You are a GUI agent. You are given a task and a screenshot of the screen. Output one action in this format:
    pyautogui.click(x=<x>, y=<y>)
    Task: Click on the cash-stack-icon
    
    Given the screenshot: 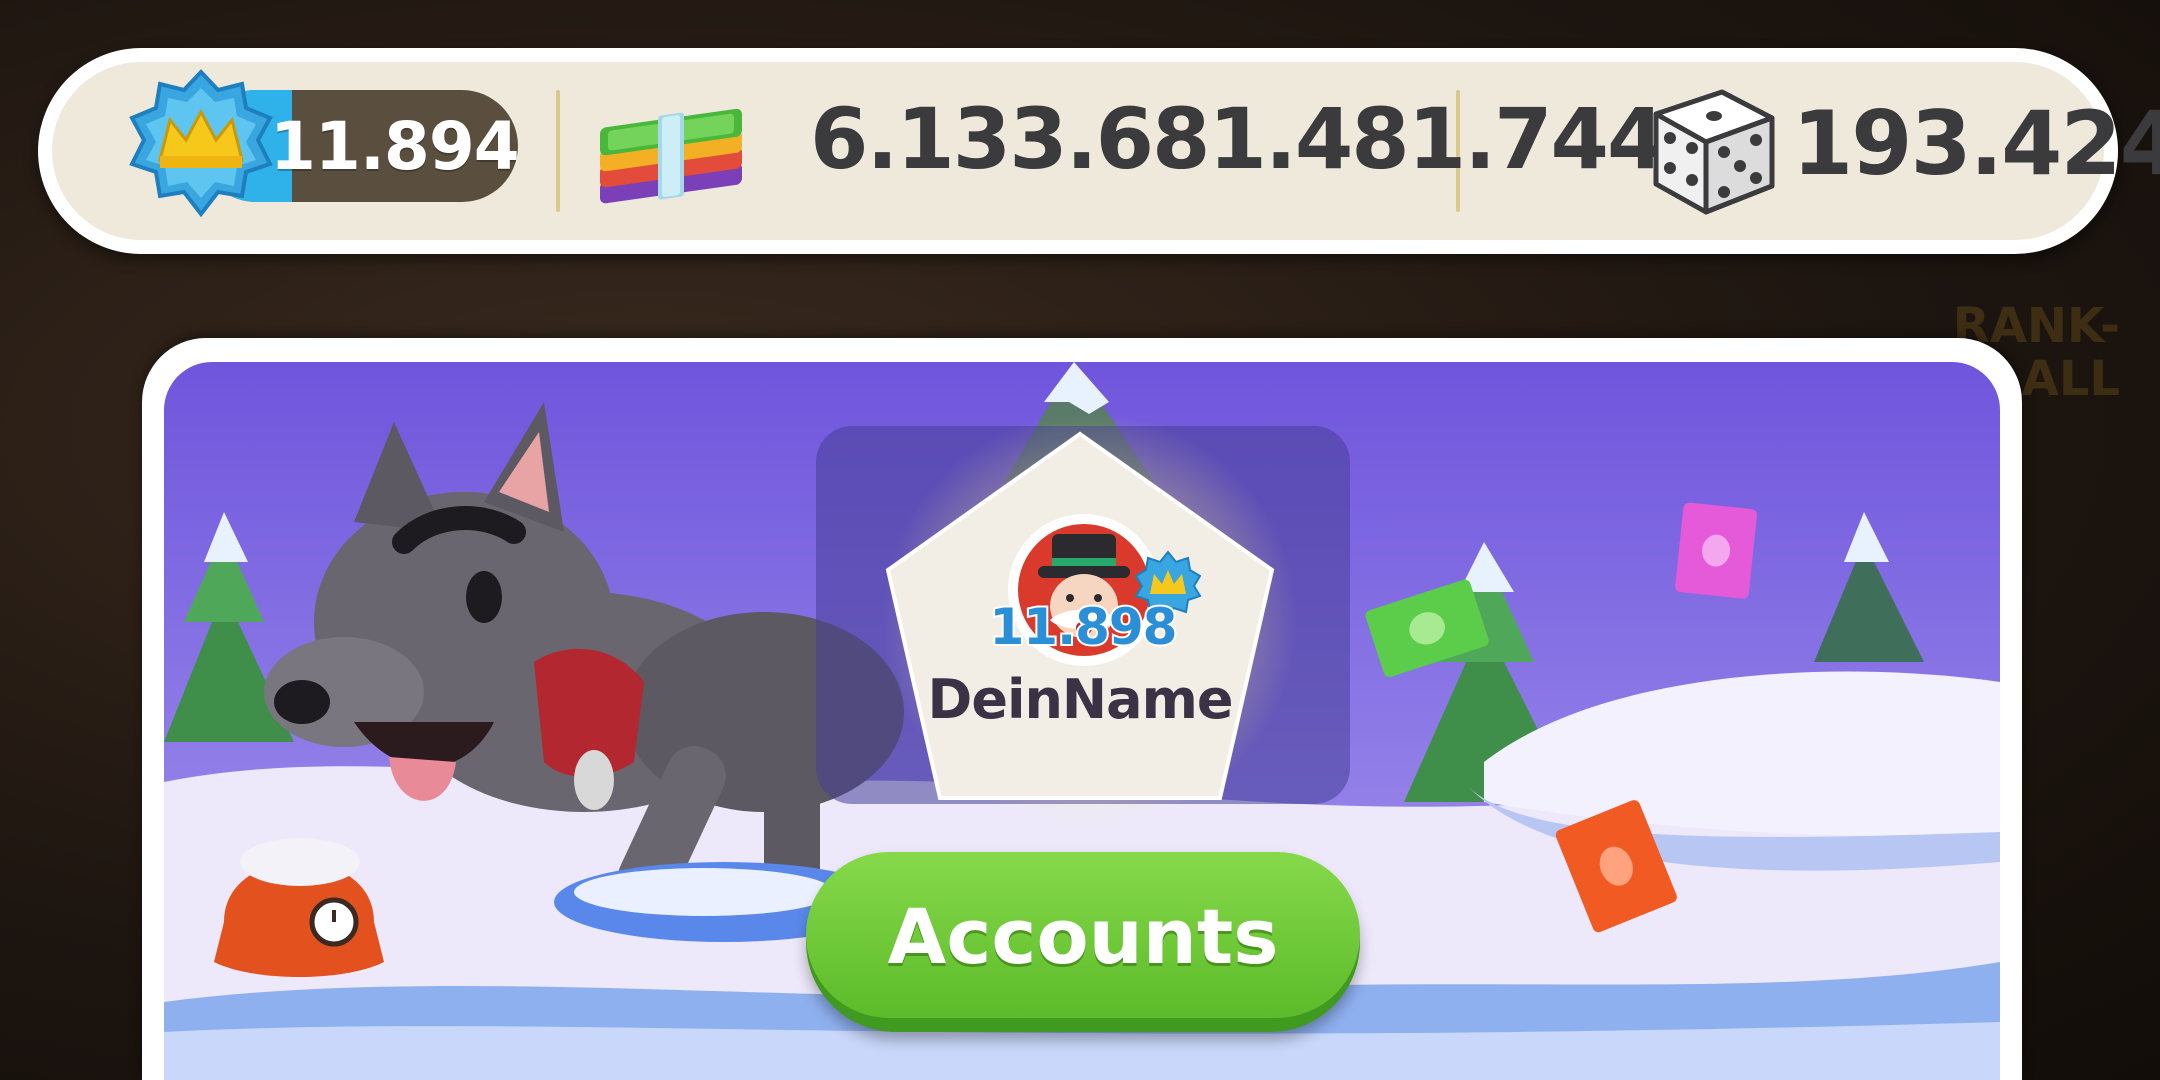 What is the action you would take?
    pyautogui.click(x=671, y=156)
    